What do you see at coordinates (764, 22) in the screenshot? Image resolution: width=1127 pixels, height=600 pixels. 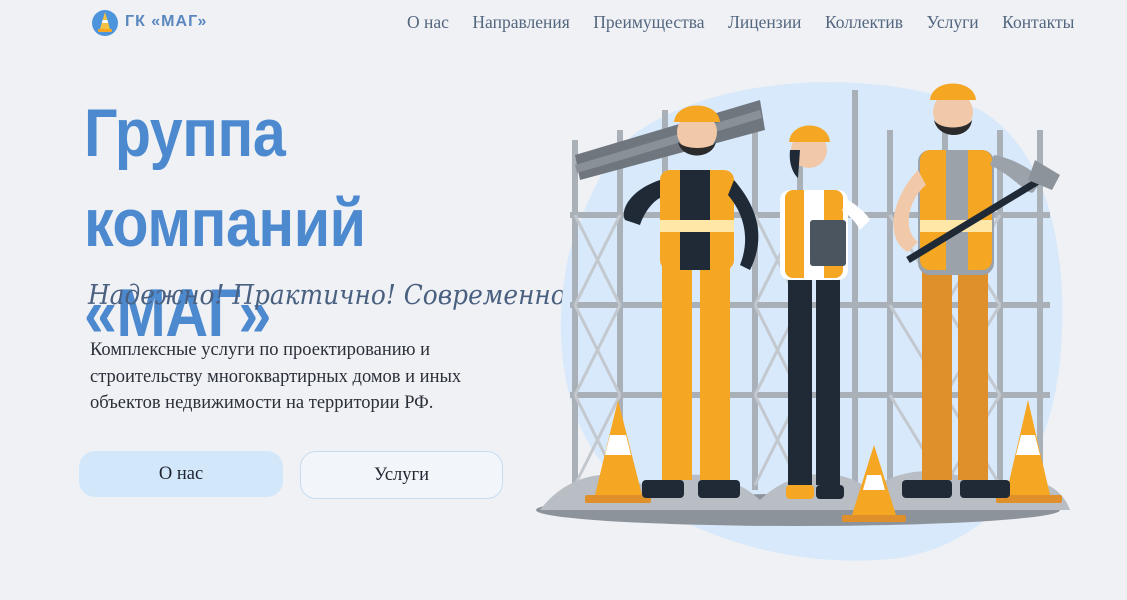 I see `nav-item-licenses: Лицензии` at bounding box center [764, 22].